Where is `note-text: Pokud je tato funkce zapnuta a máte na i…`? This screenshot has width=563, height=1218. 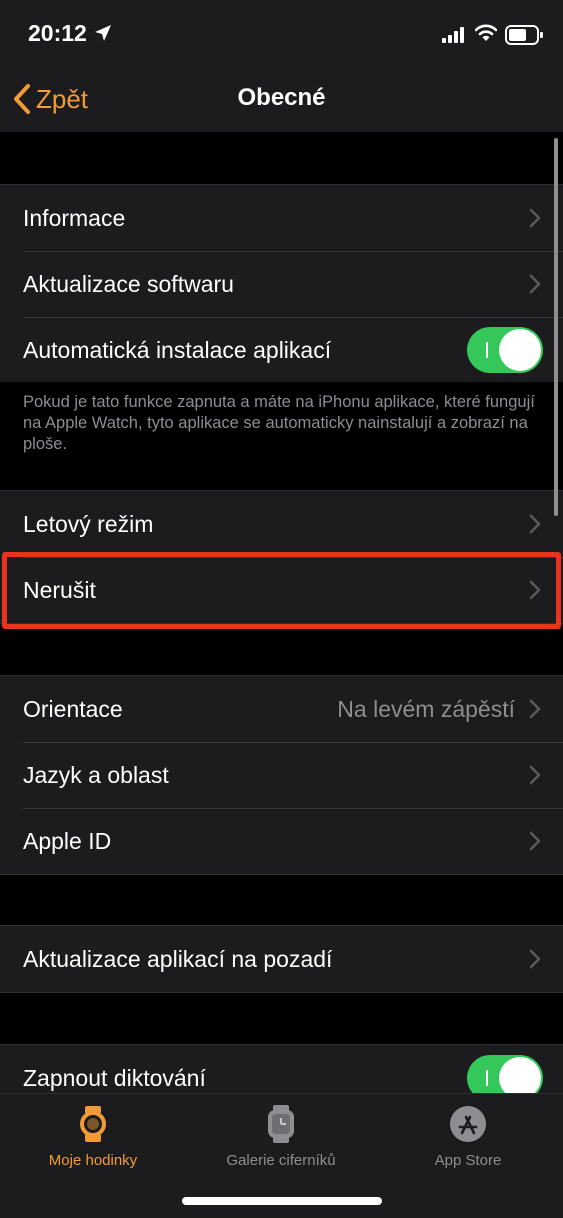
note-text: Pokud je tato funkce zapnuta a máte na i… is located at coordinates (279, 423).